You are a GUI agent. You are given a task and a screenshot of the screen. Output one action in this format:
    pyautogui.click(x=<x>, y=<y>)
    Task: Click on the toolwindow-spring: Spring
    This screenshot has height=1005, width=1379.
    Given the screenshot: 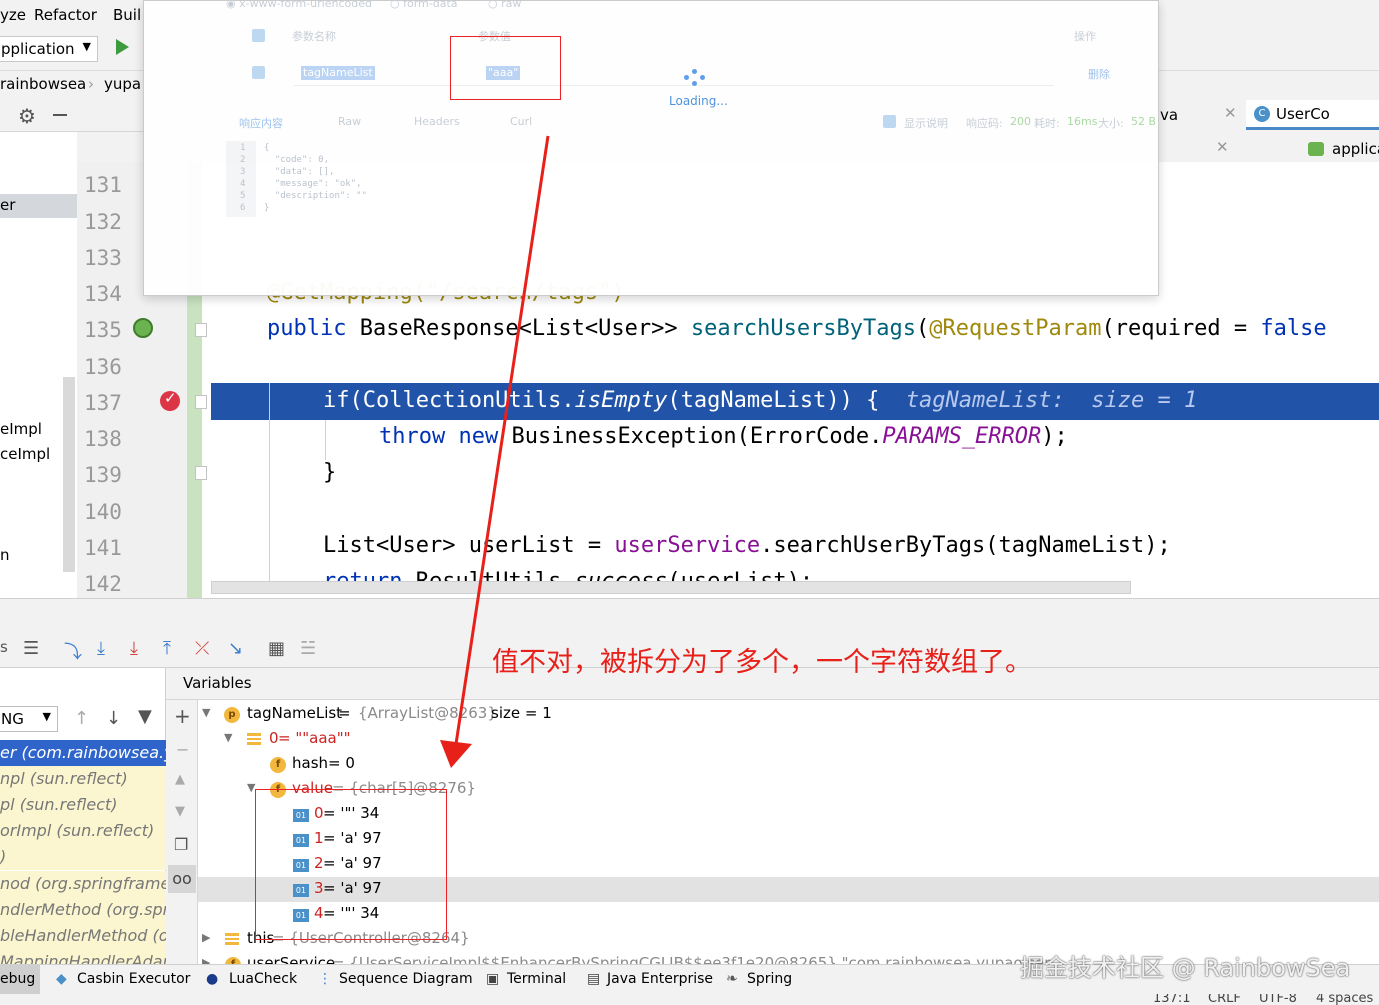 What is the action you would take?
    pyautogui.click(x=769, y=979)
    